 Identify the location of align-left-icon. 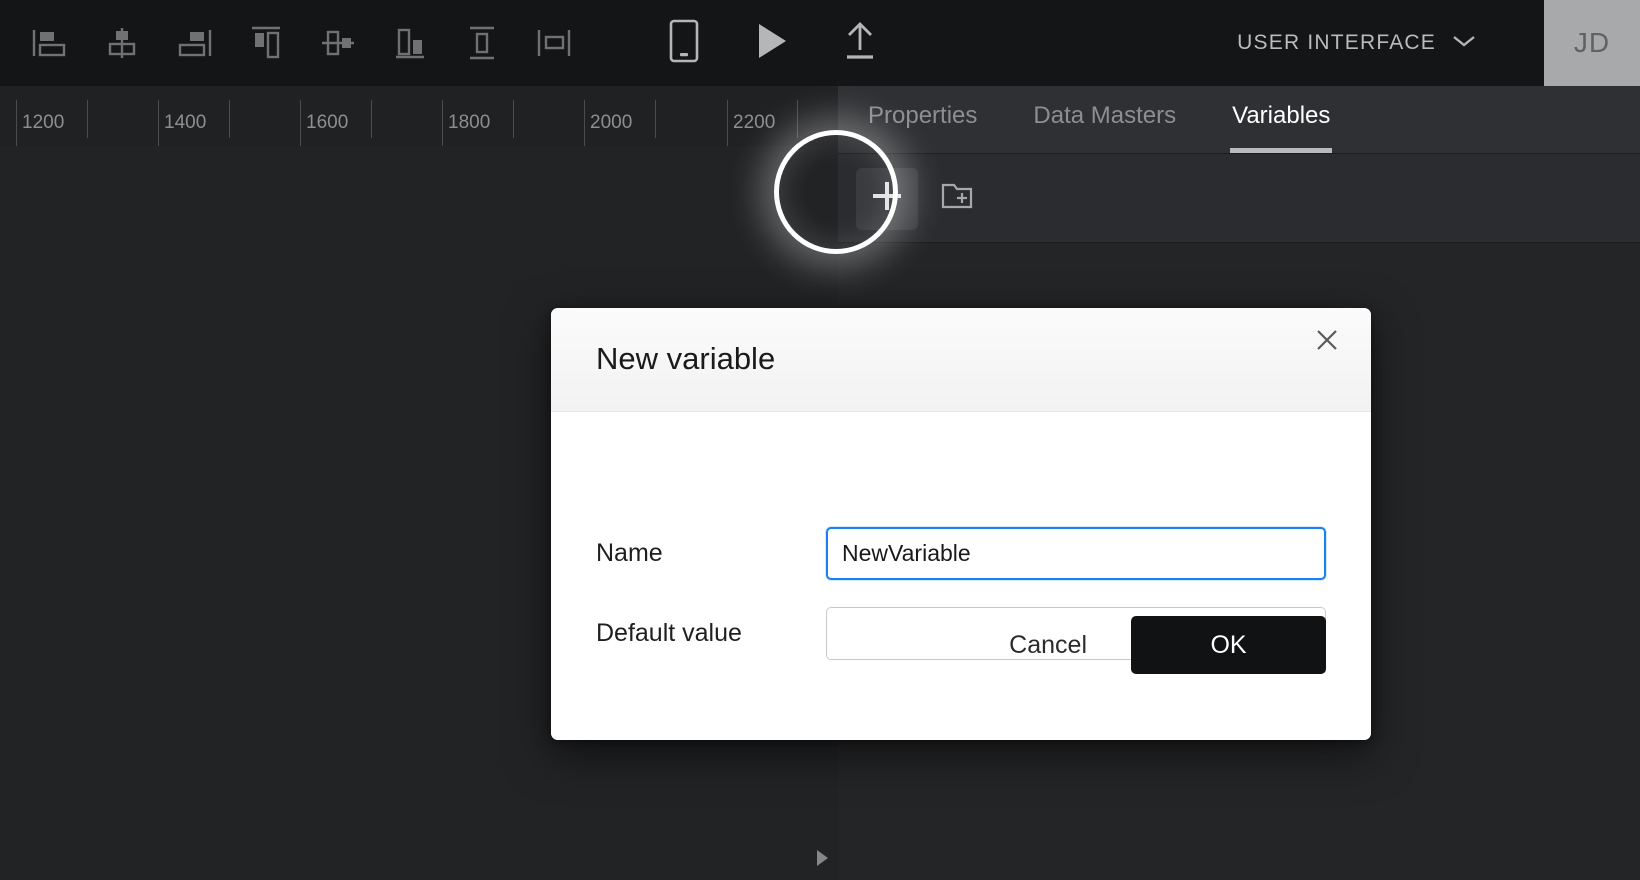
(50, 43).